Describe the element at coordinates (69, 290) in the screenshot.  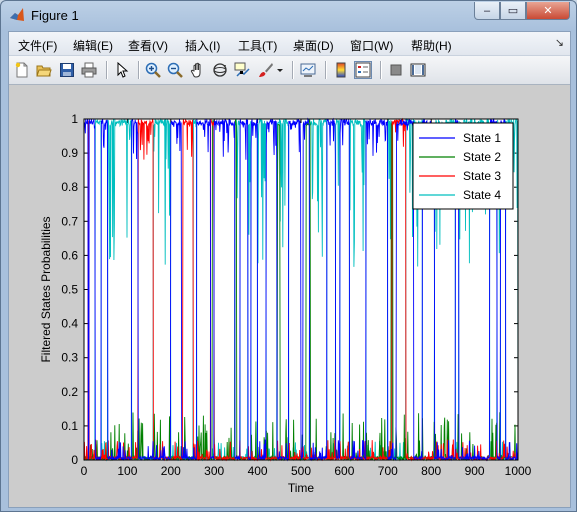
I see `y-tick-label: 0.5` at that location.